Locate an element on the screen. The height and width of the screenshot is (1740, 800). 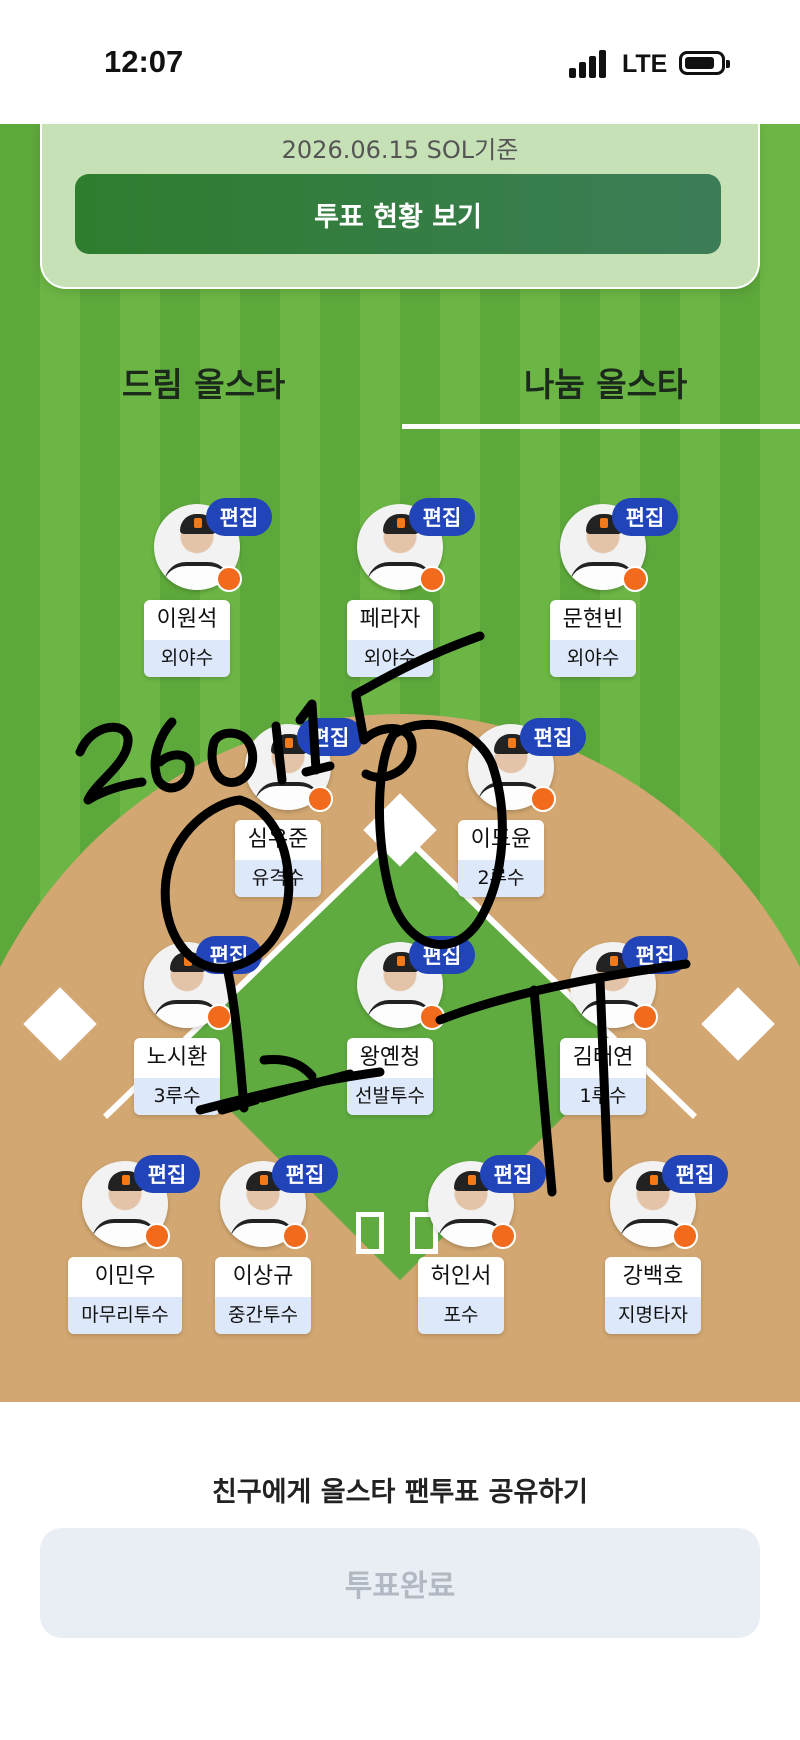
player-card: 노시환 3루수 is located at coordinates (177, 1076).